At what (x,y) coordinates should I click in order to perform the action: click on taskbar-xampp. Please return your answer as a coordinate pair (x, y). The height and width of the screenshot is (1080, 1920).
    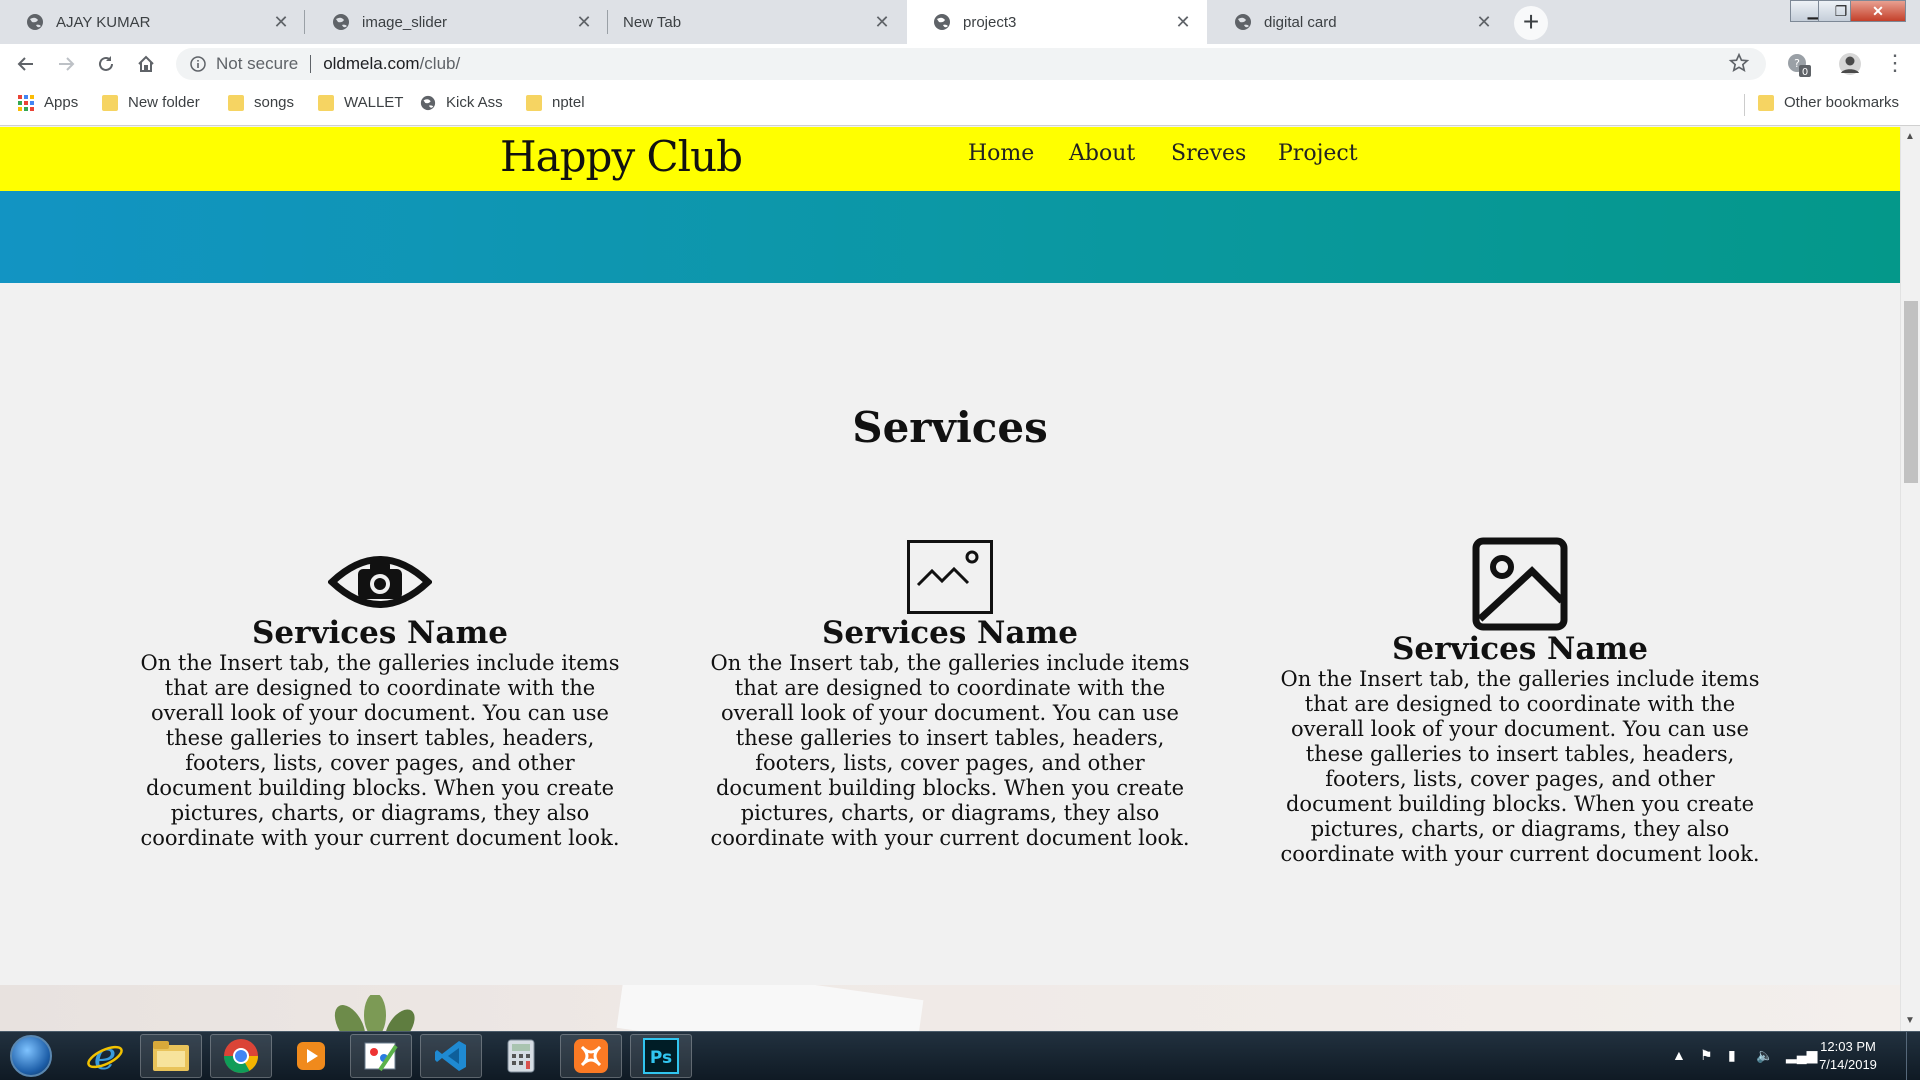
    Looking at the image, I should click on (591, 1056).